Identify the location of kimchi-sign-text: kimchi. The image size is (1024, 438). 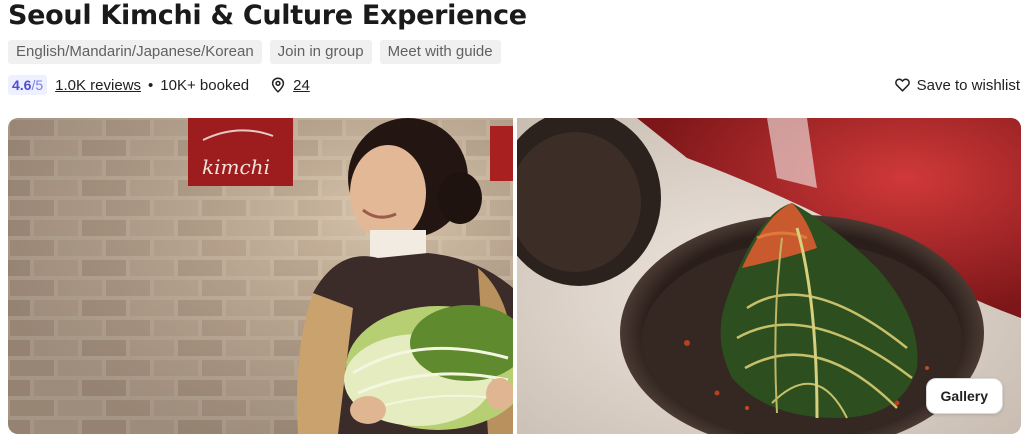
(236, 167).